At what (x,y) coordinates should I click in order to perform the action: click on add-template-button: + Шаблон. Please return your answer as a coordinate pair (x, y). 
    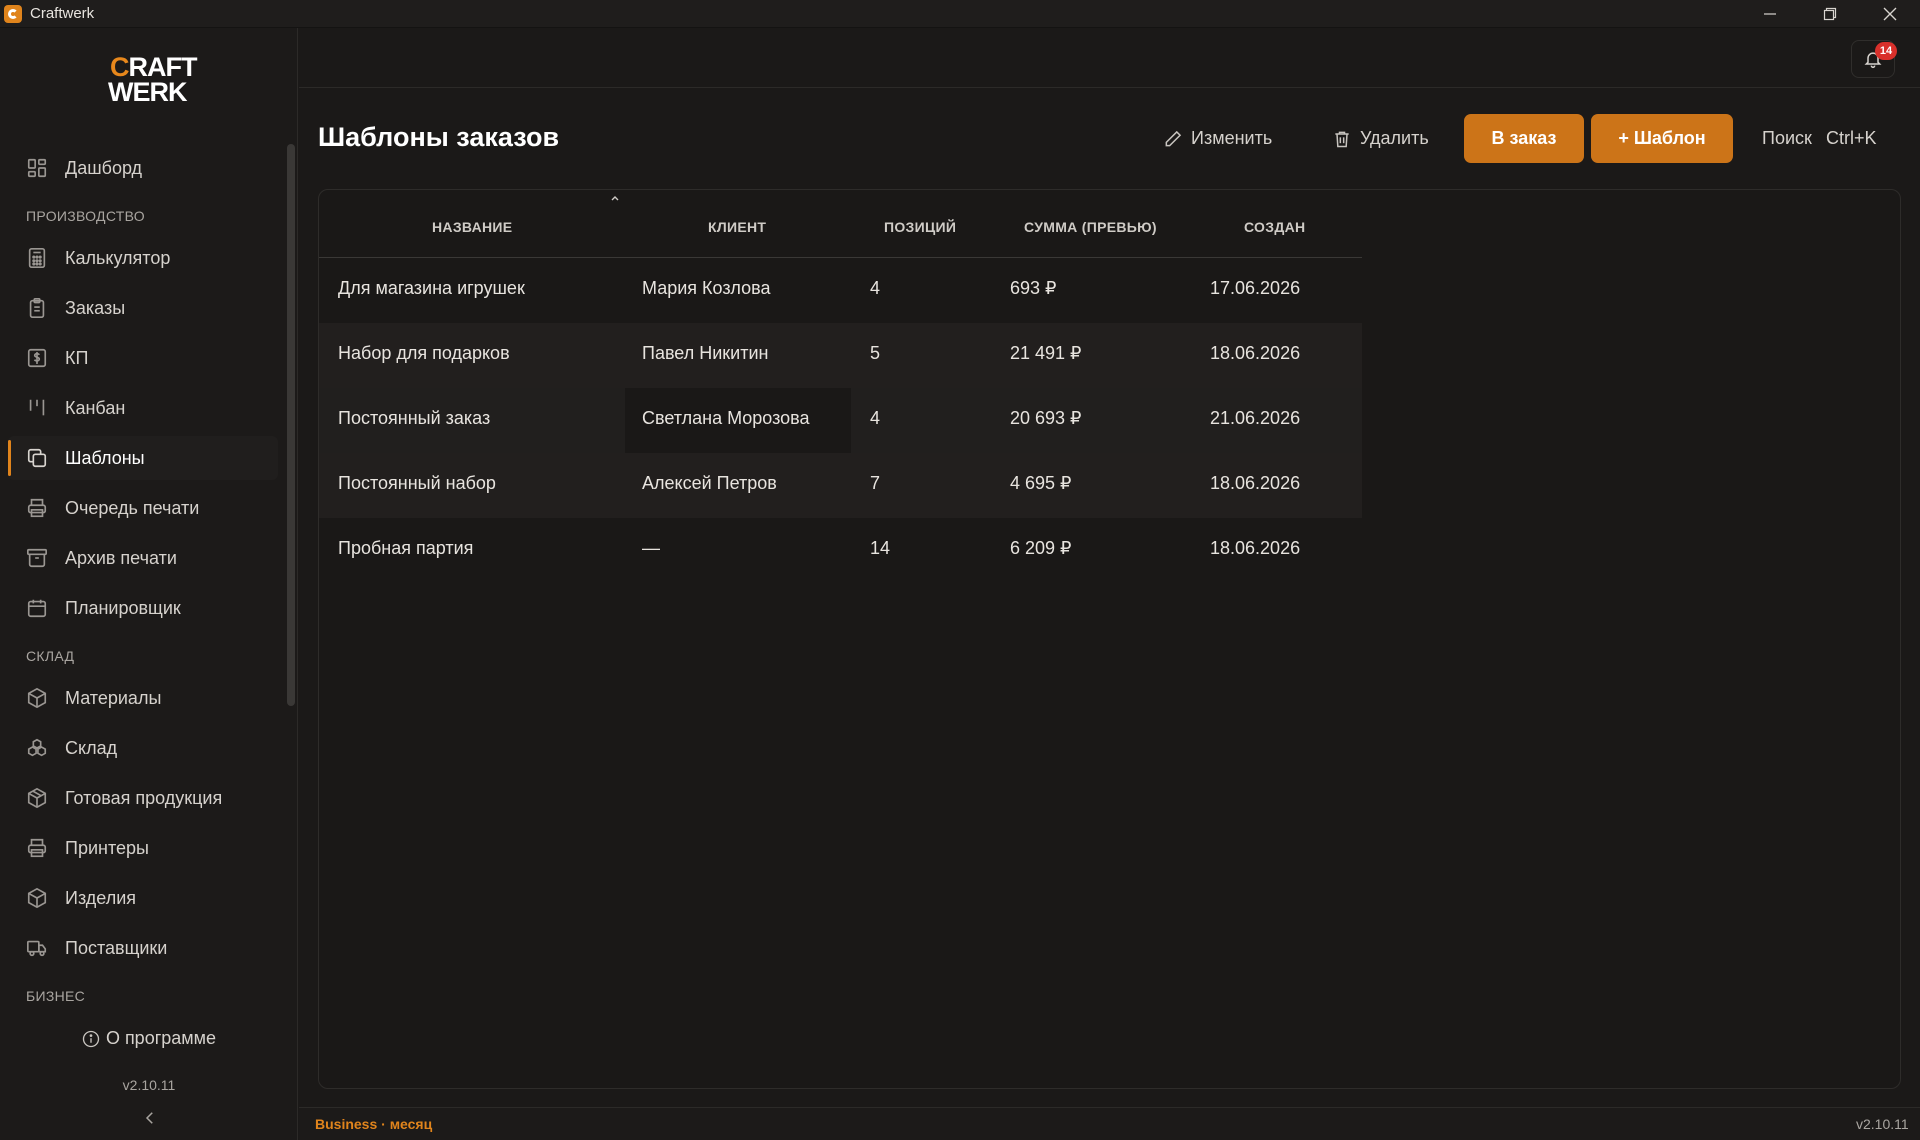
    Looking at the image, I should click on (1662, 138).